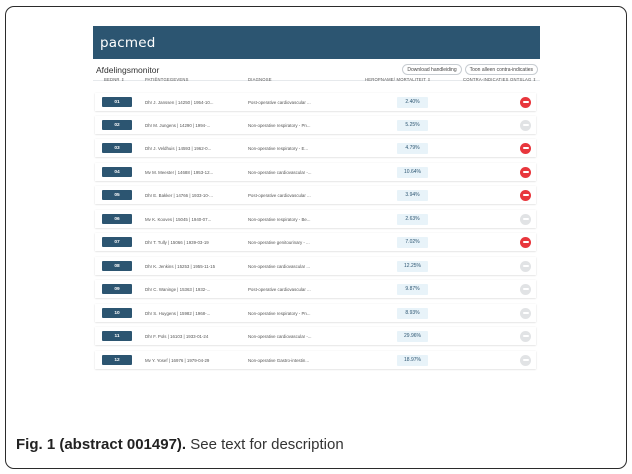 The height and width of the screenshot is (474, 632). I want to click on patient-info: Dhr T. Tully | 15066 | 1939-03-19, so click(177, 242).